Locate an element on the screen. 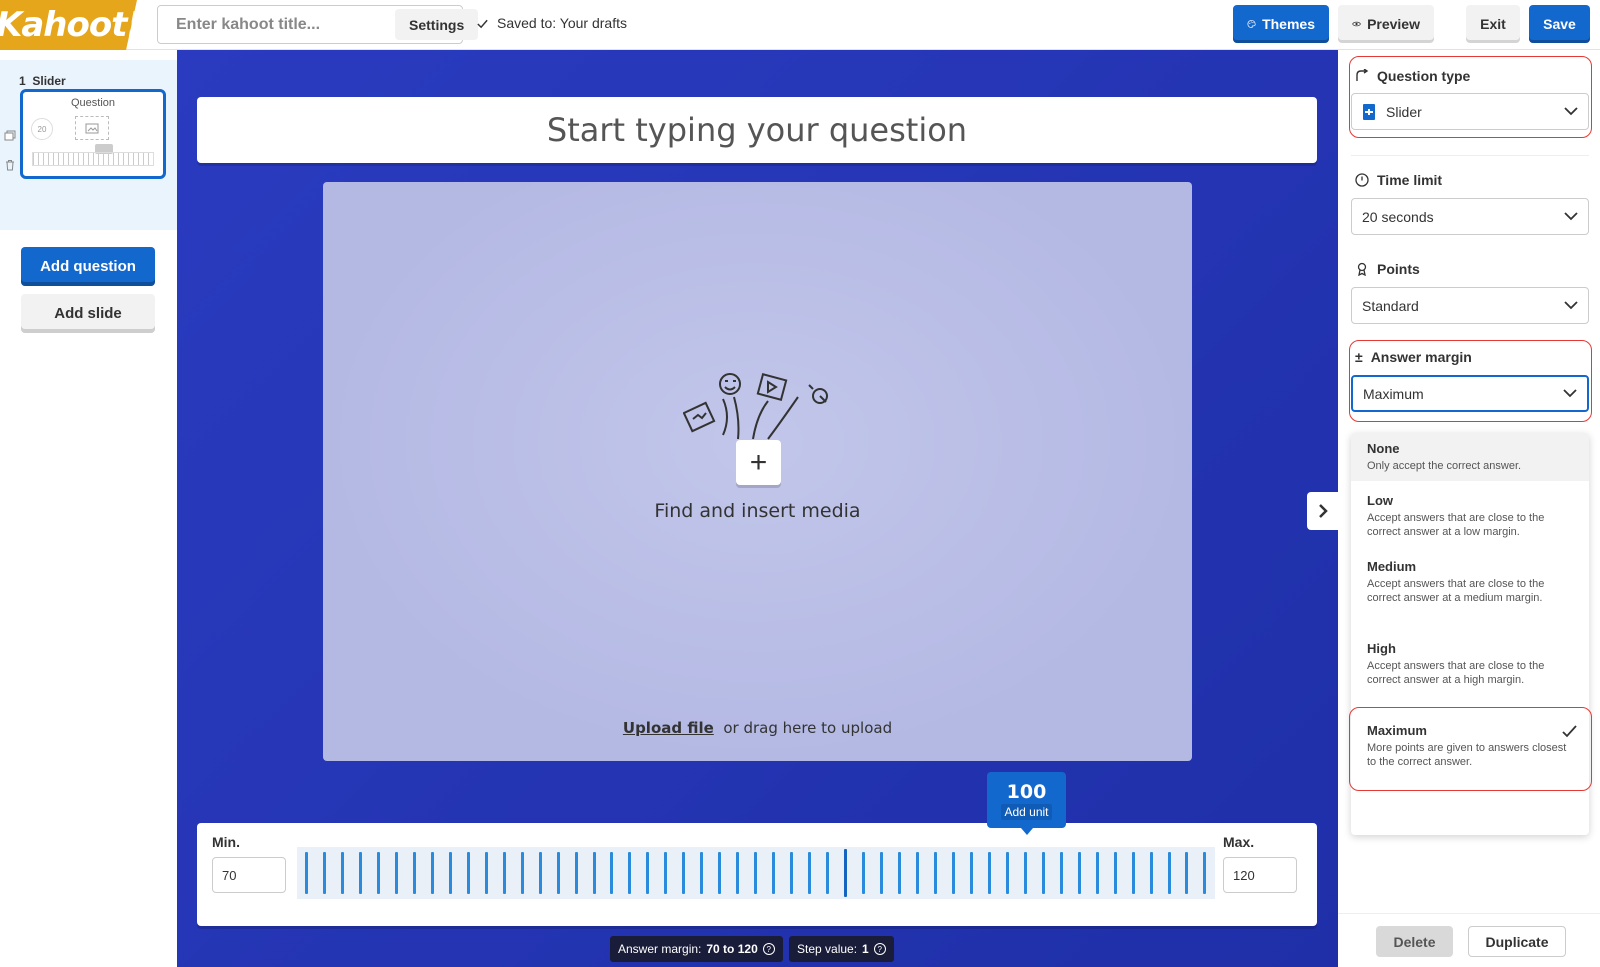 The height and width of the screenshot is (967, 1600). max-value-input is located at coordinates (1260, 875).